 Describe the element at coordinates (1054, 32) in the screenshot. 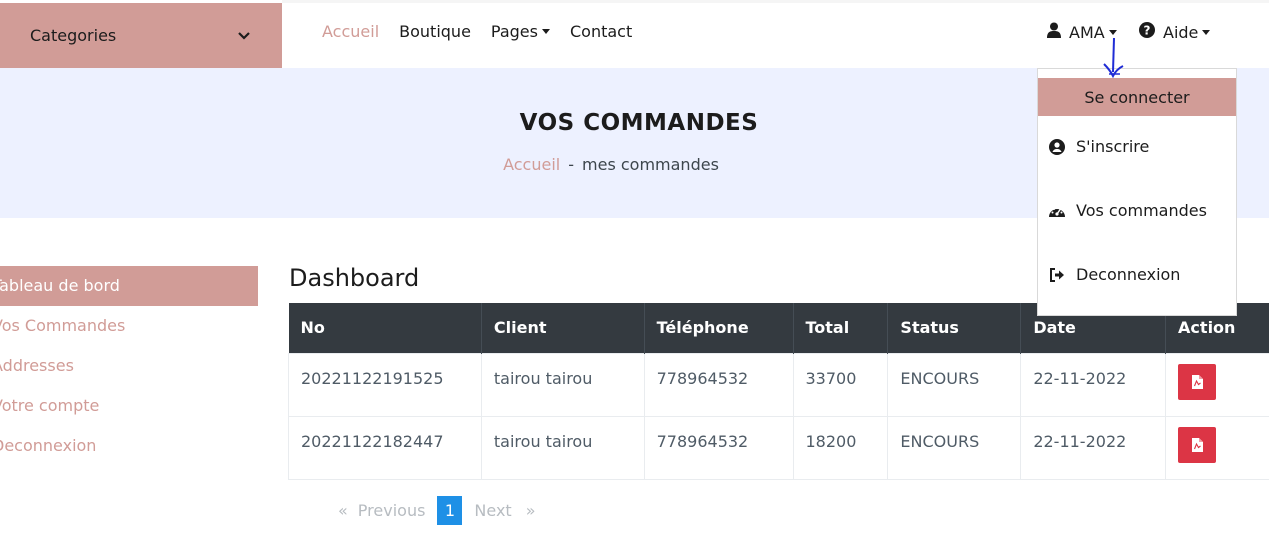

I see `user-icon` at that location.